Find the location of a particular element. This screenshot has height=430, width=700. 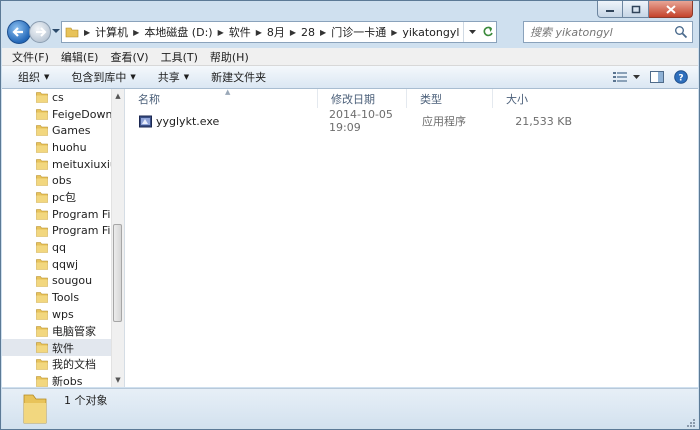

tree-item: FeigeDownloa is located at coordinates (57, 114).